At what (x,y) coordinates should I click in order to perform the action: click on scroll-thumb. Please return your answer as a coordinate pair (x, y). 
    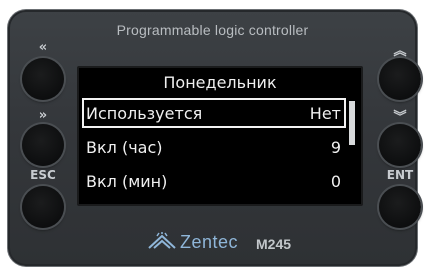
    Looking at the image, I should click on (352, 123).